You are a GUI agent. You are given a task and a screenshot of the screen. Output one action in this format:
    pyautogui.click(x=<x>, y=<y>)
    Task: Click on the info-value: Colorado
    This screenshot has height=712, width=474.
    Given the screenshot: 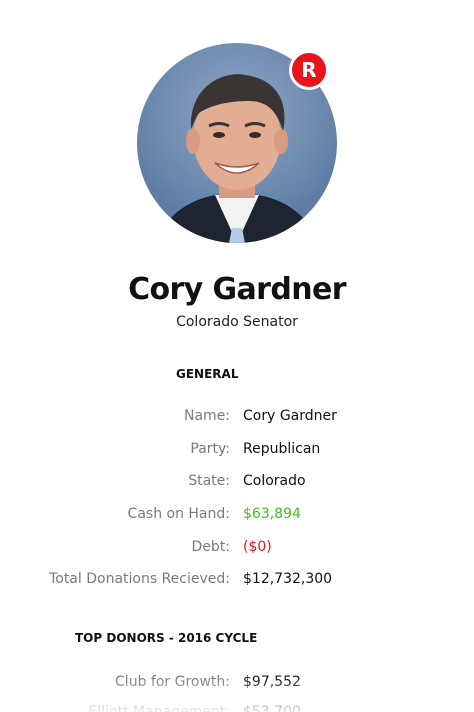 What is the action you would take?
    pyautogui.click(x=274, y=481)
    